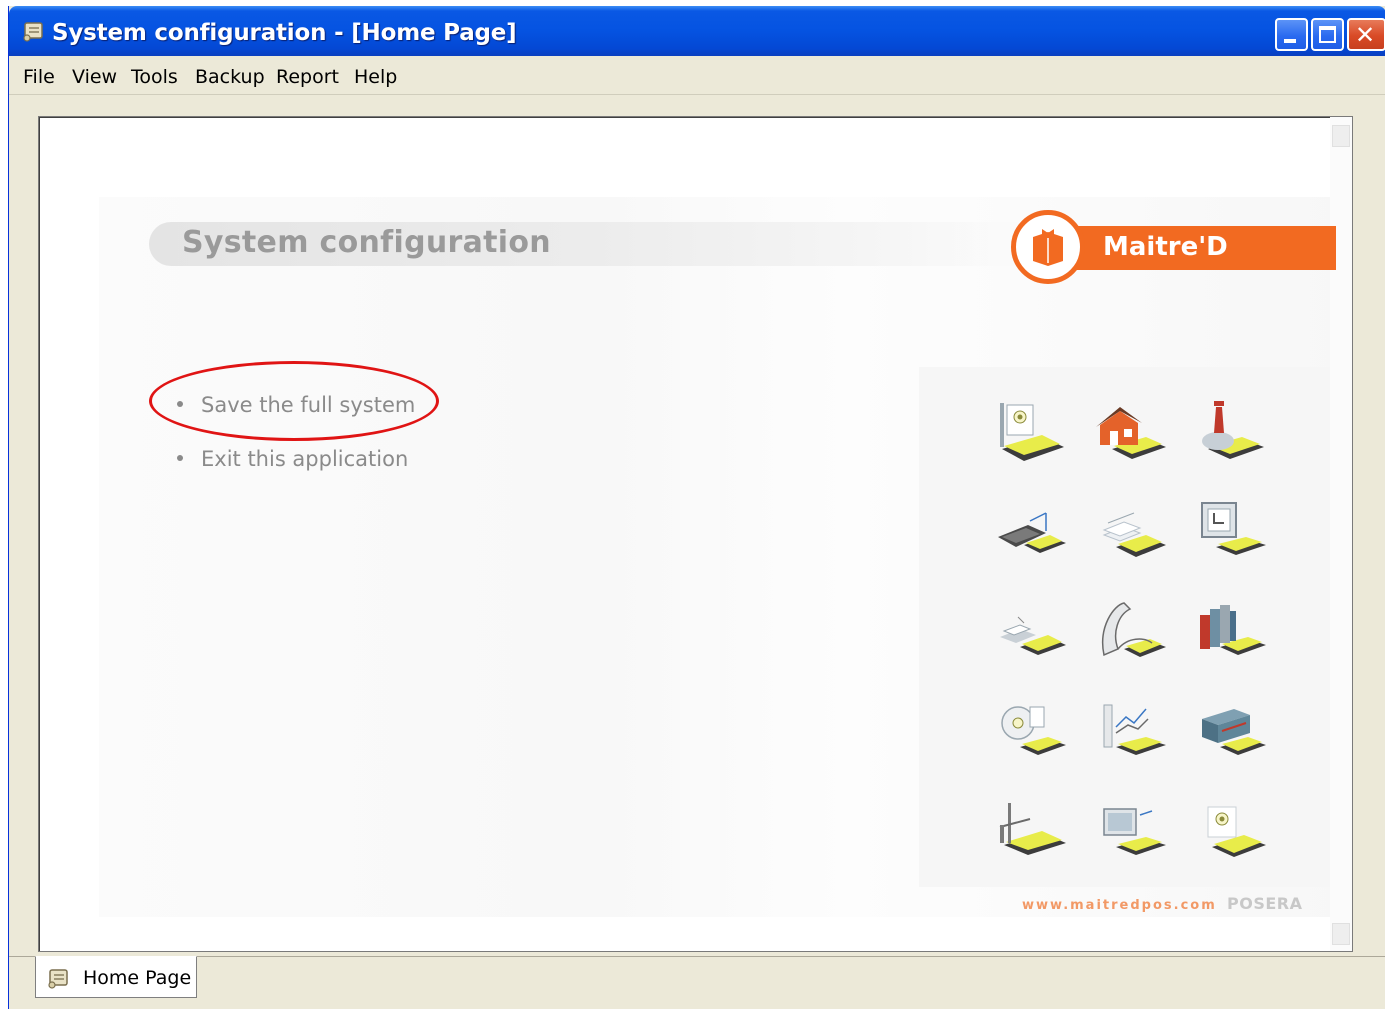  I want to click on exit-application-link: Exit this application, so click(292, 459).